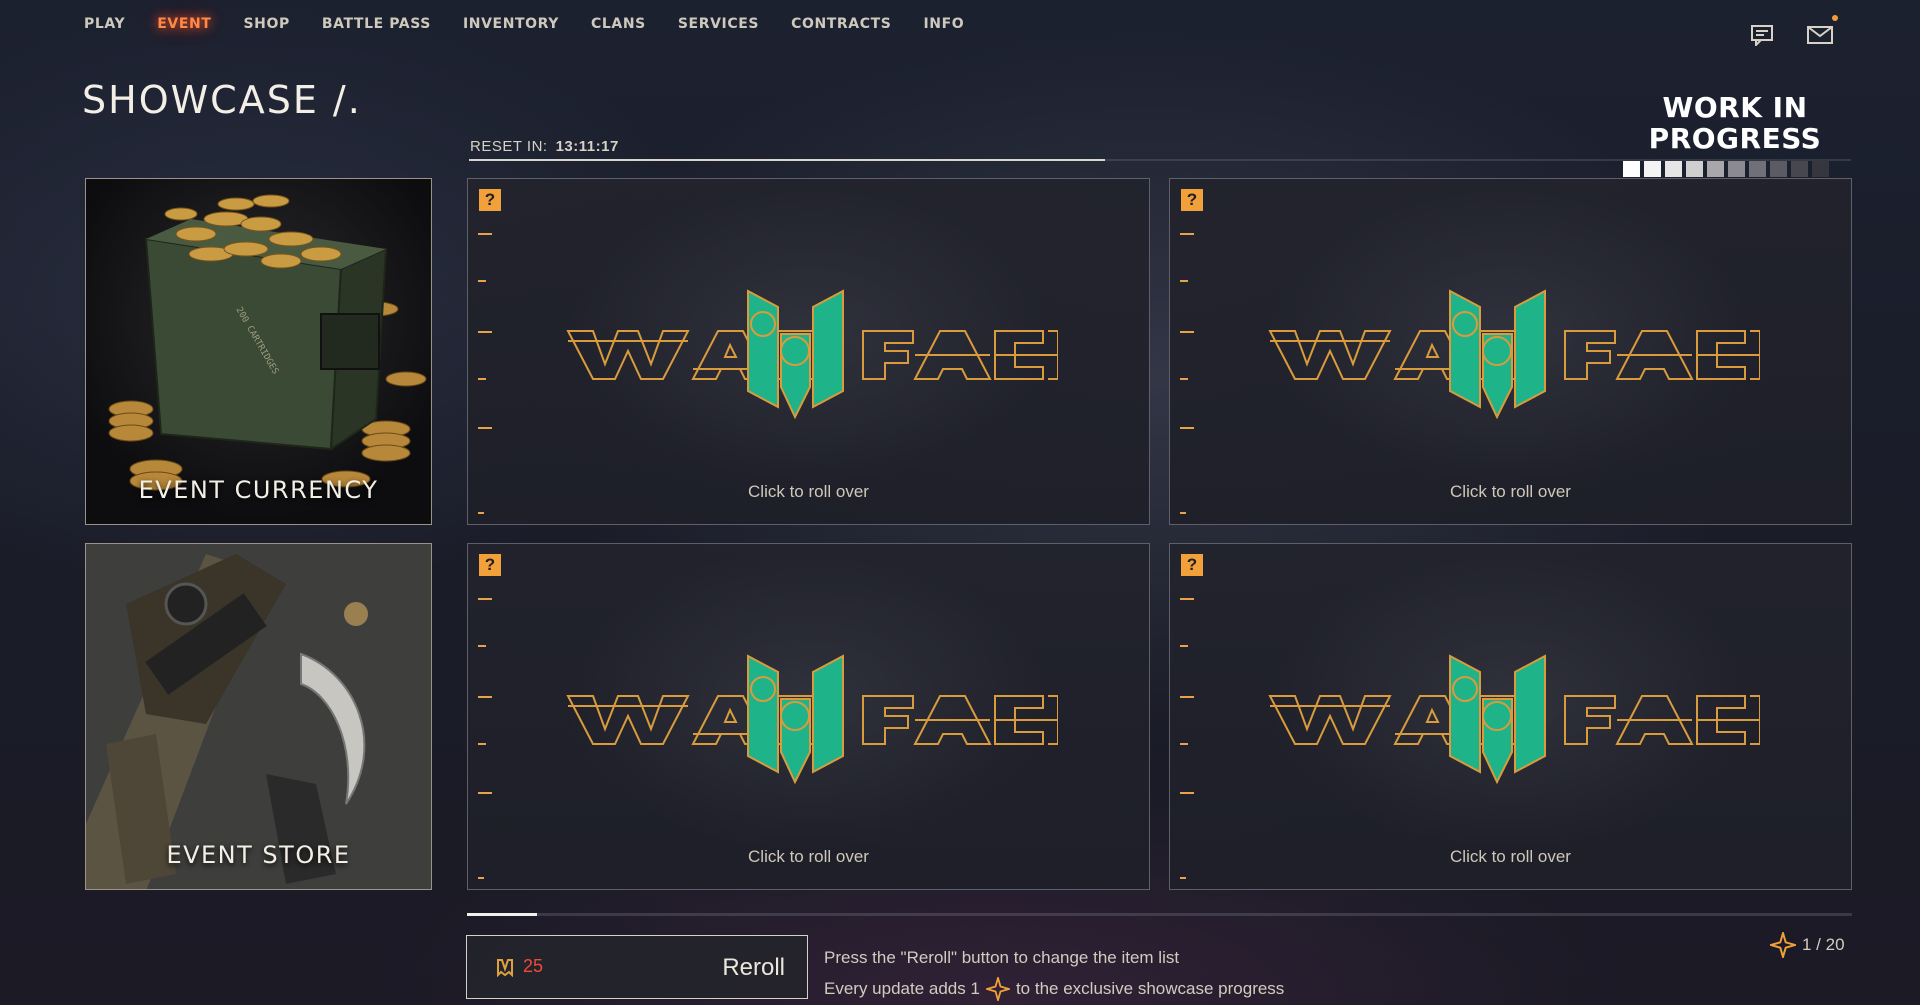  I want to click on reset-label: RESET IN:, so click(509, 146).